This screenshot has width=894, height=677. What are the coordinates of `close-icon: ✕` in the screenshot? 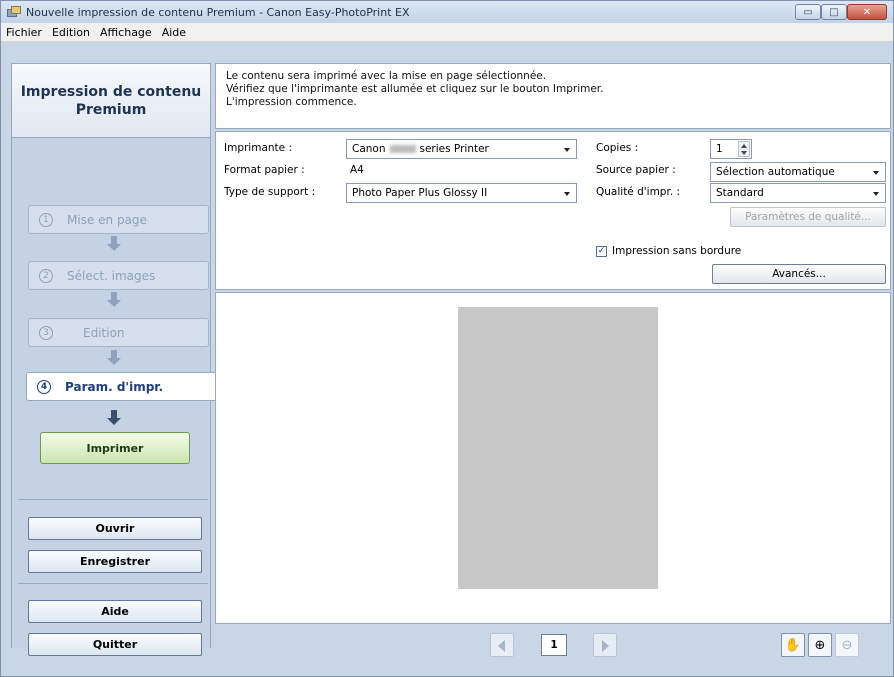 It's located at (867, 12).